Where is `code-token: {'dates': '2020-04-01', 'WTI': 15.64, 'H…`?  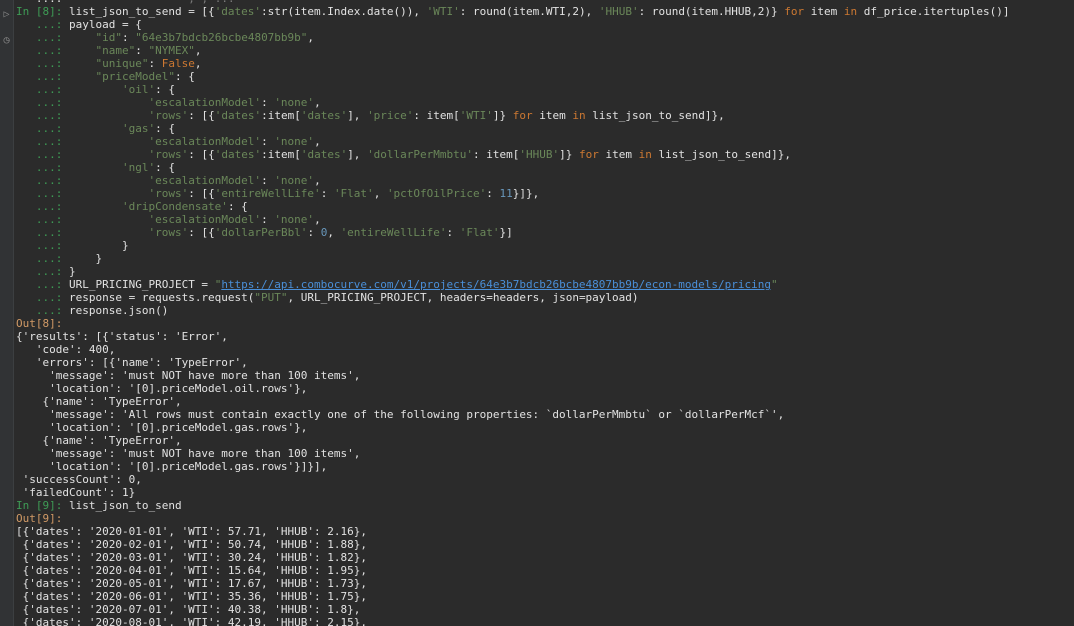 code-token: {'dates': '2020-04-01', 'WTI': 15.64, 'H… is located at coordinates (191, 570).